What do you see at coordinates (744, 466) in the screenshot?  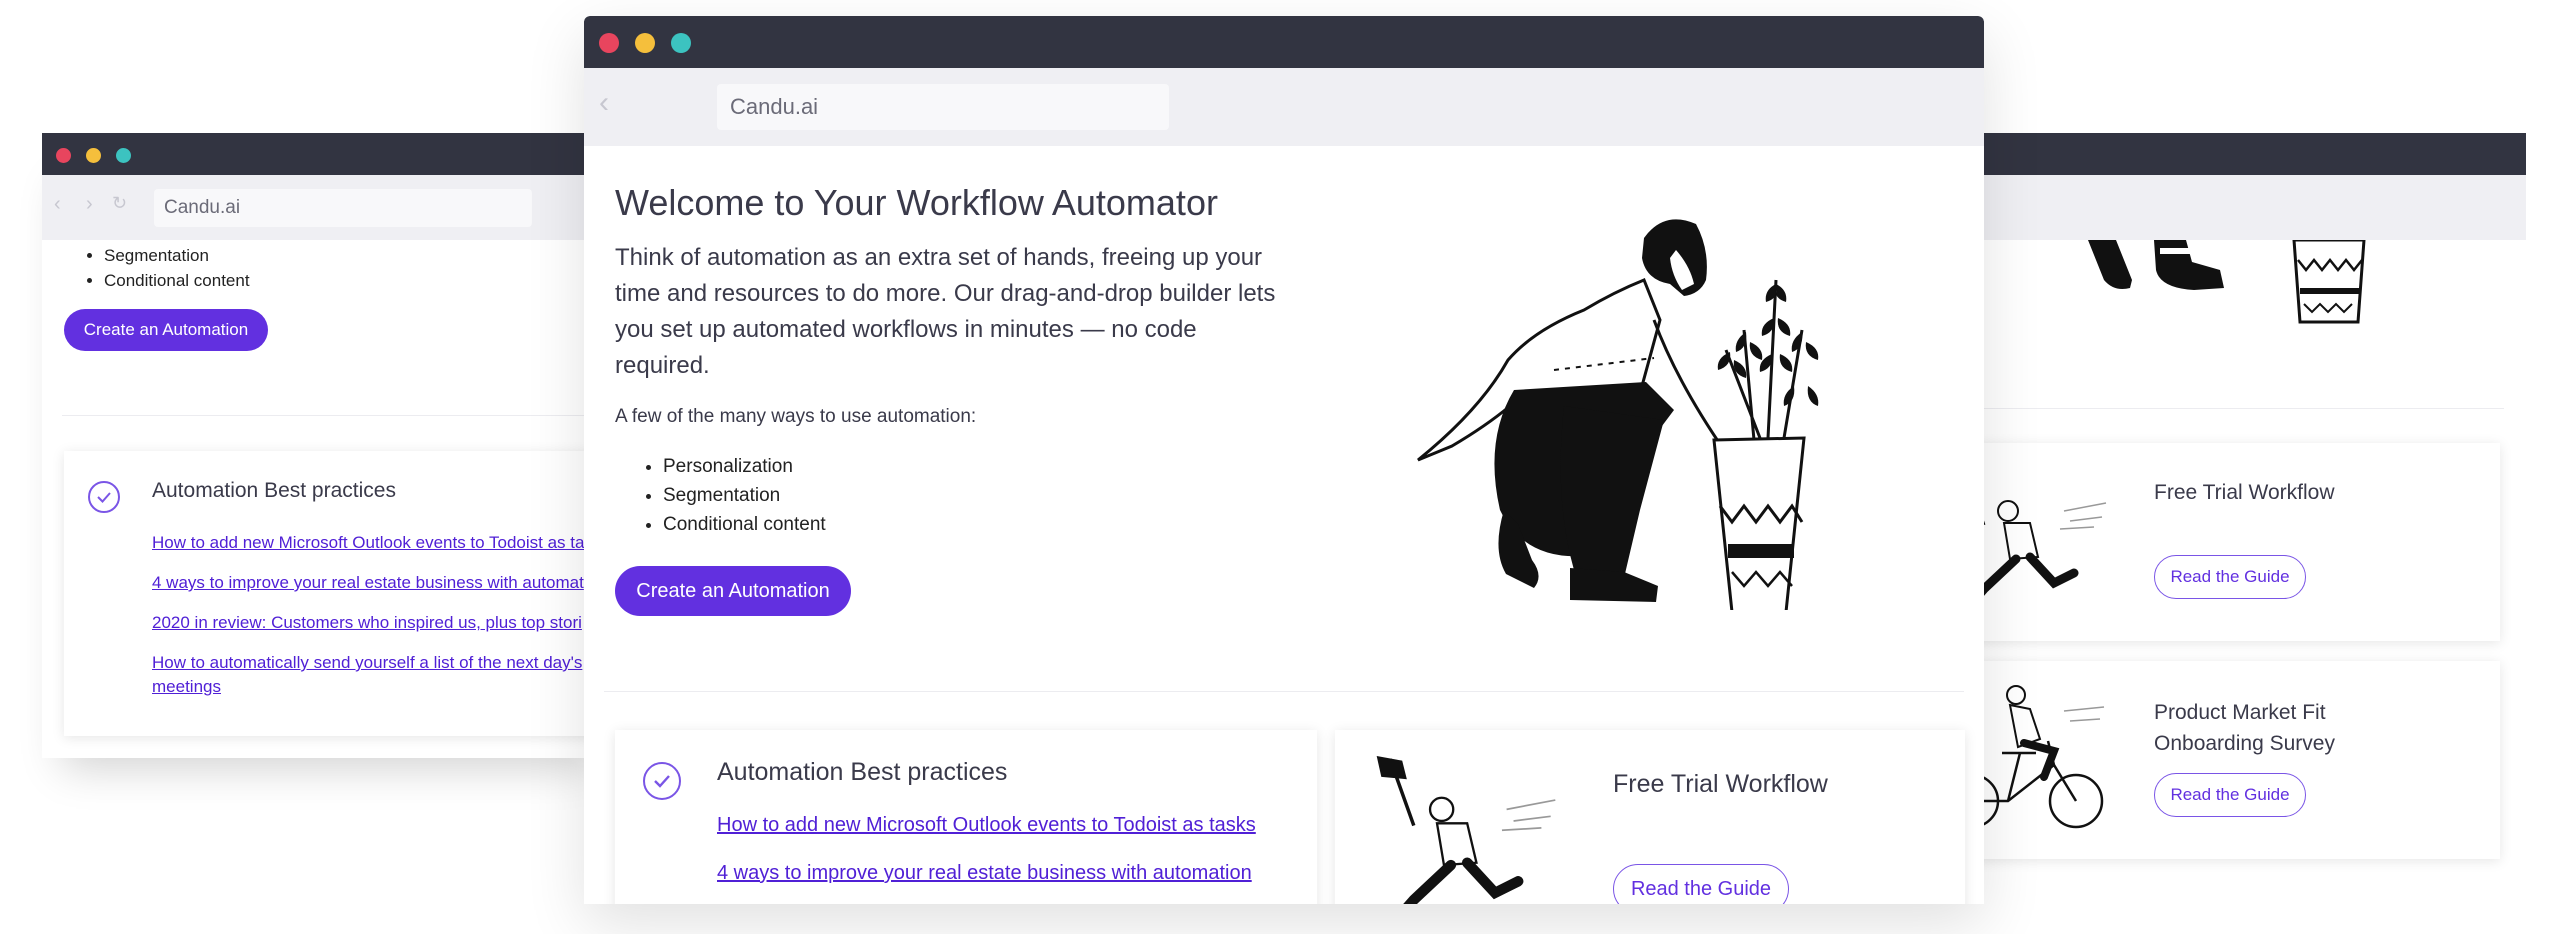 I see `bullet-item: Personalization` at bounding box center [744, 466].